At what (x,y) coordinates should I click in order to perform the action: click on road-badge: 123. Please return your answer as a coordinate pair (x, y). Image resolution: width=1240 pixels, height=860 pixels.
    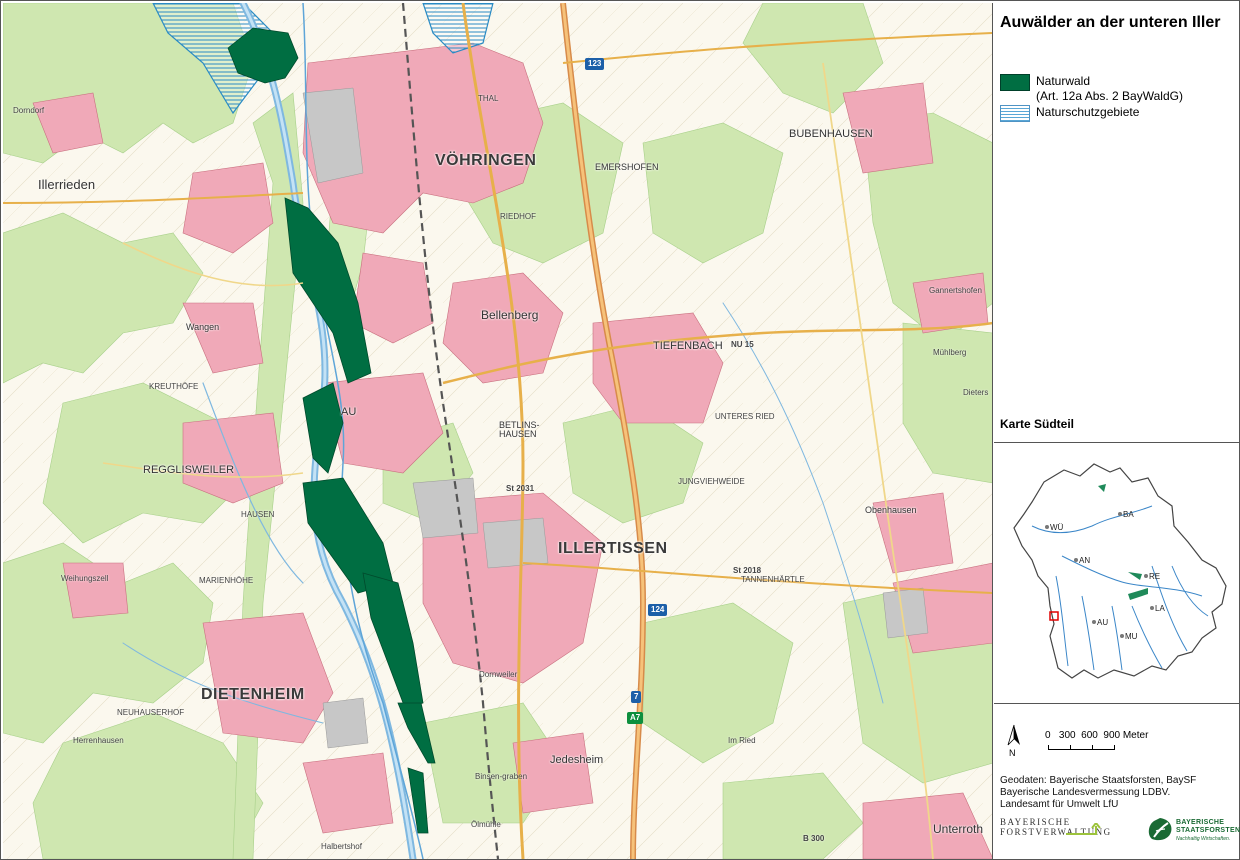
    Looking at the image, I should click on (595, 64).